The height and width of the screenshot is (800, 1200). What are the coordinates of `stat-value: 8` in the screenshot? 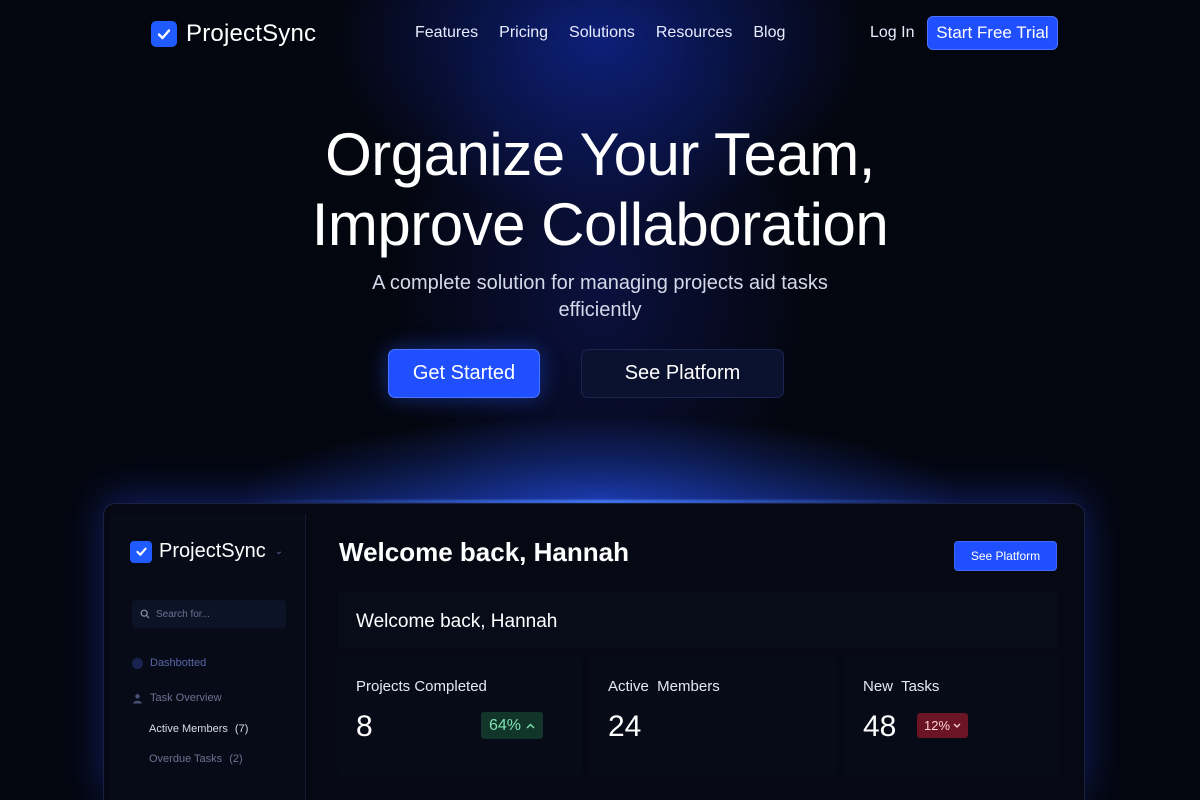 It's located at (364, 726).